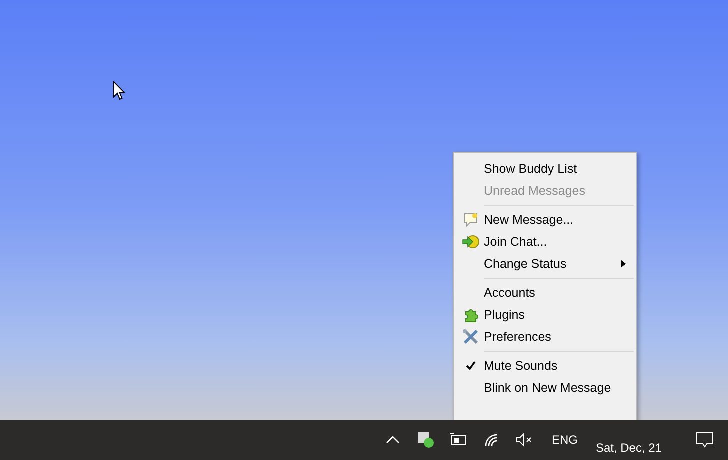 This screenshot has height=460, width=728. Describe the element at coordinates (545, 315) in the screenshot. I see `menu-item: Plugins` at that location.